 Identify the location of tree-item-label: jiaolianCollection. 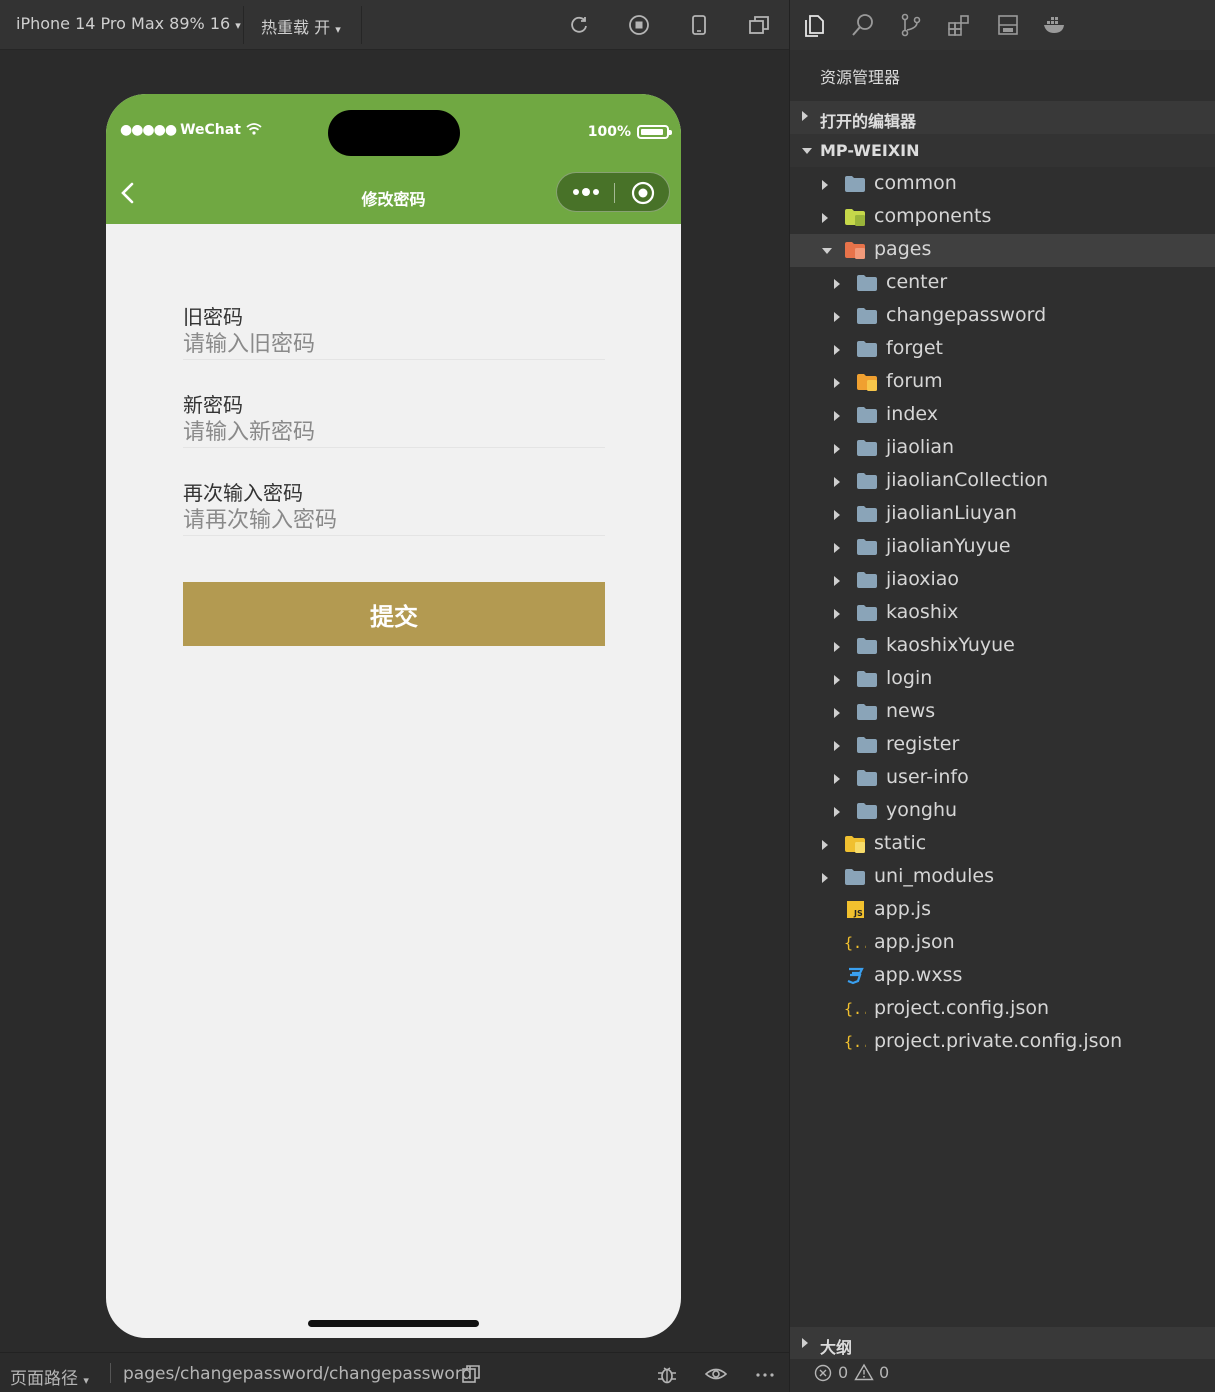
(967, 480).